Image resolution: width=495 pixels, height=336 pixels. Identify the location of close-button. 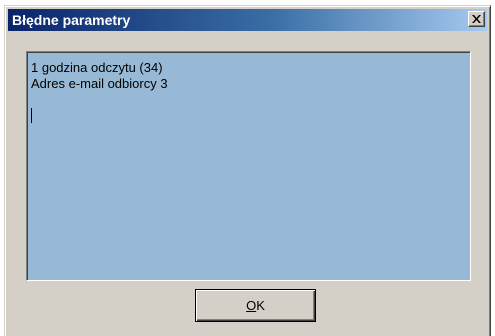
(476, 19).